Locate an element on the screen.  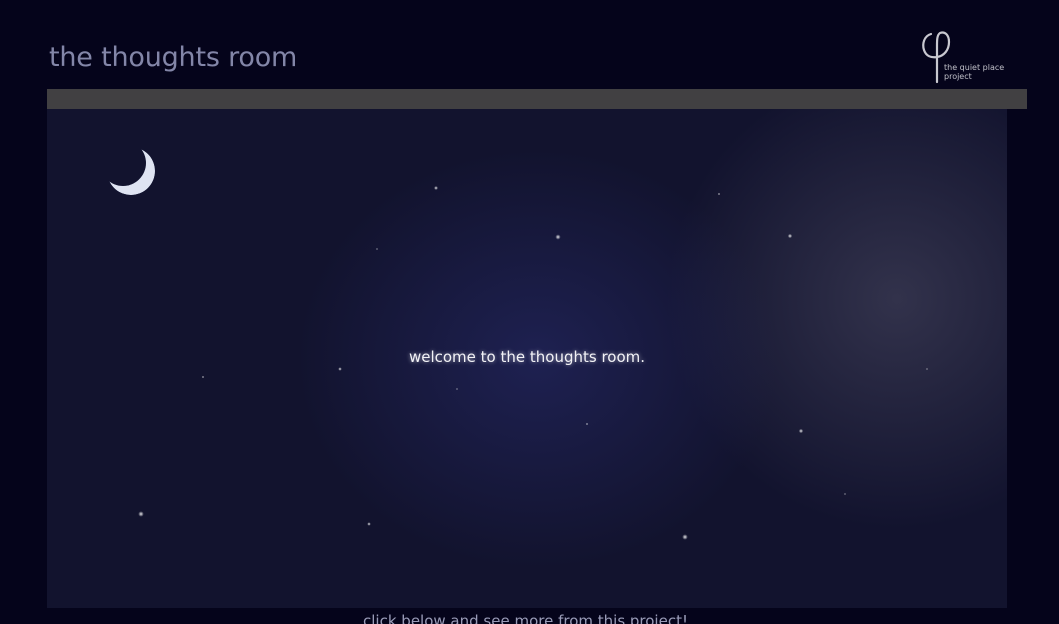
welcome-message: welcome to the thoughts room. is located at coordinates (527, 357).